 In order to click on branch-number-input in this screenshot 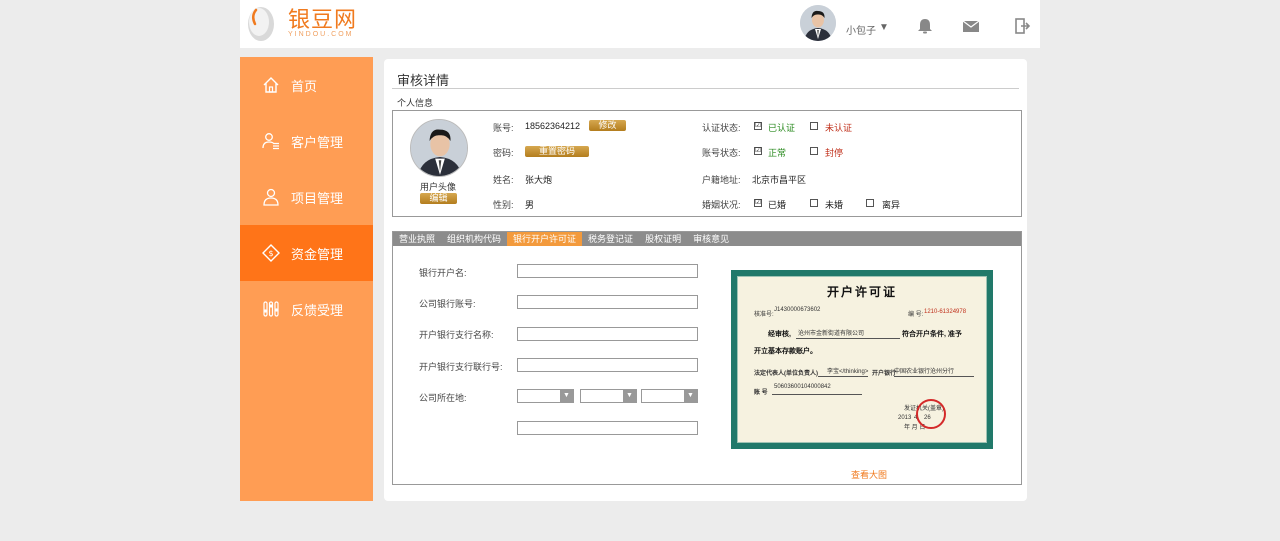, I will do `click(607, 365)`.